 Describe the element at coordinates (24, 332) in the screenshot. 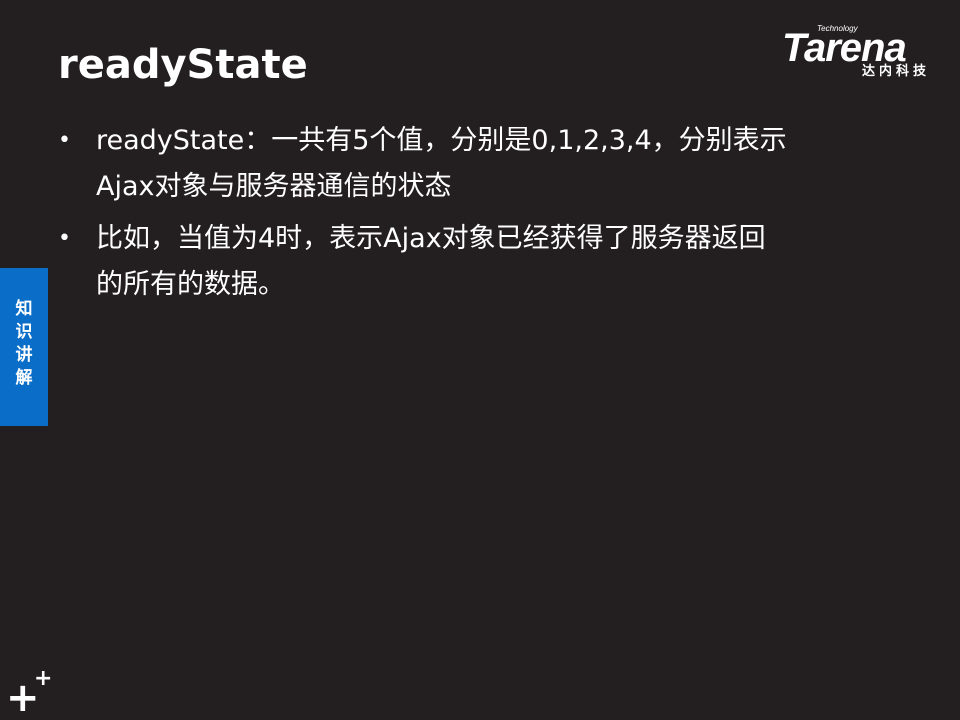

I see `side-tab-char: 识` at that location.